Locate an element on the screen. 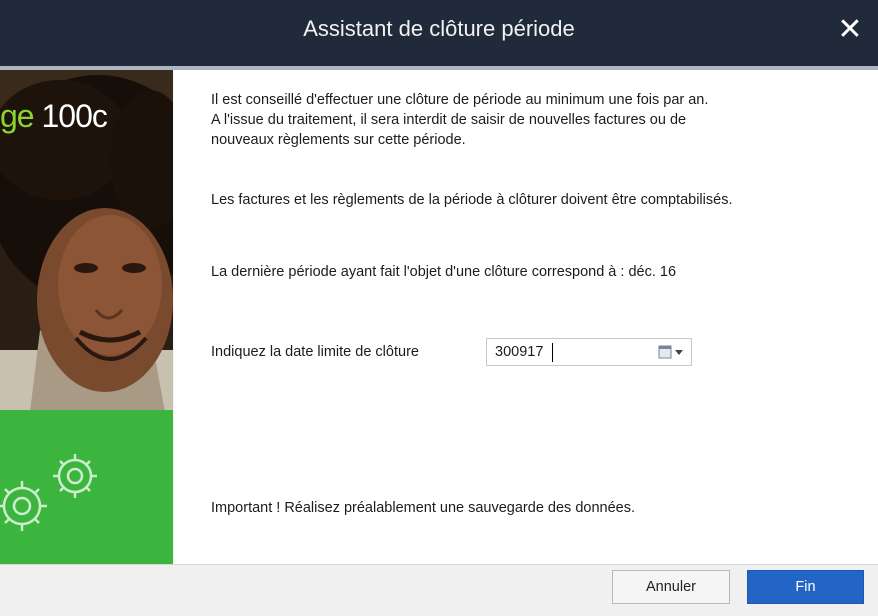  close-icon: ✕ is located at coordinates (850, 30).